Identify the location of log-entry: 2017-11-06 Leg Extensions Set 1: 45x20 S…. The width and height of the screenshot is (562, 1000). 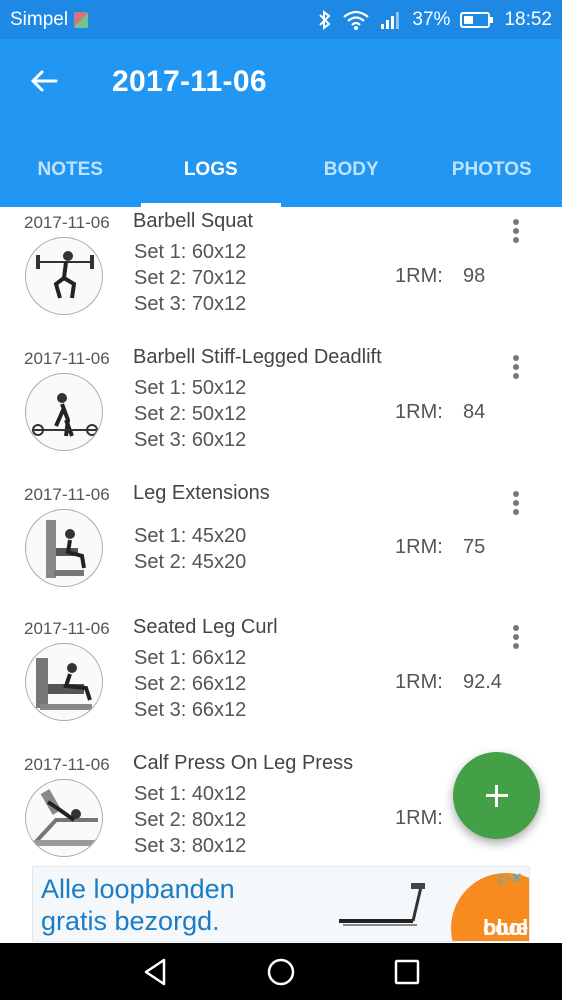
(281, 547).